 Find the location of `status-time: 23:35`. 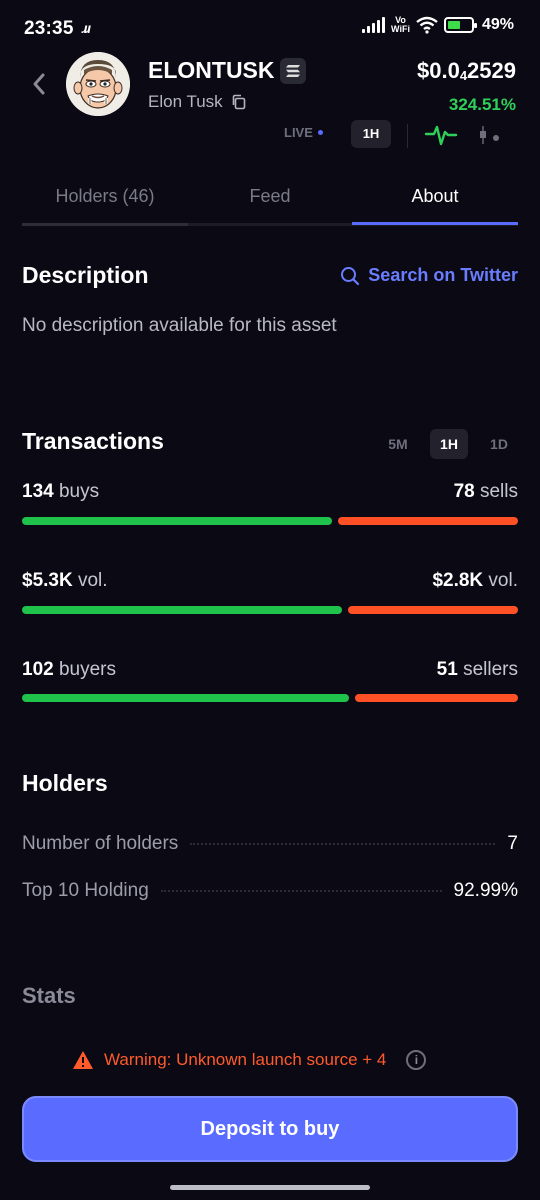

status-time: 23:35 is located at coordinates (49, 28).